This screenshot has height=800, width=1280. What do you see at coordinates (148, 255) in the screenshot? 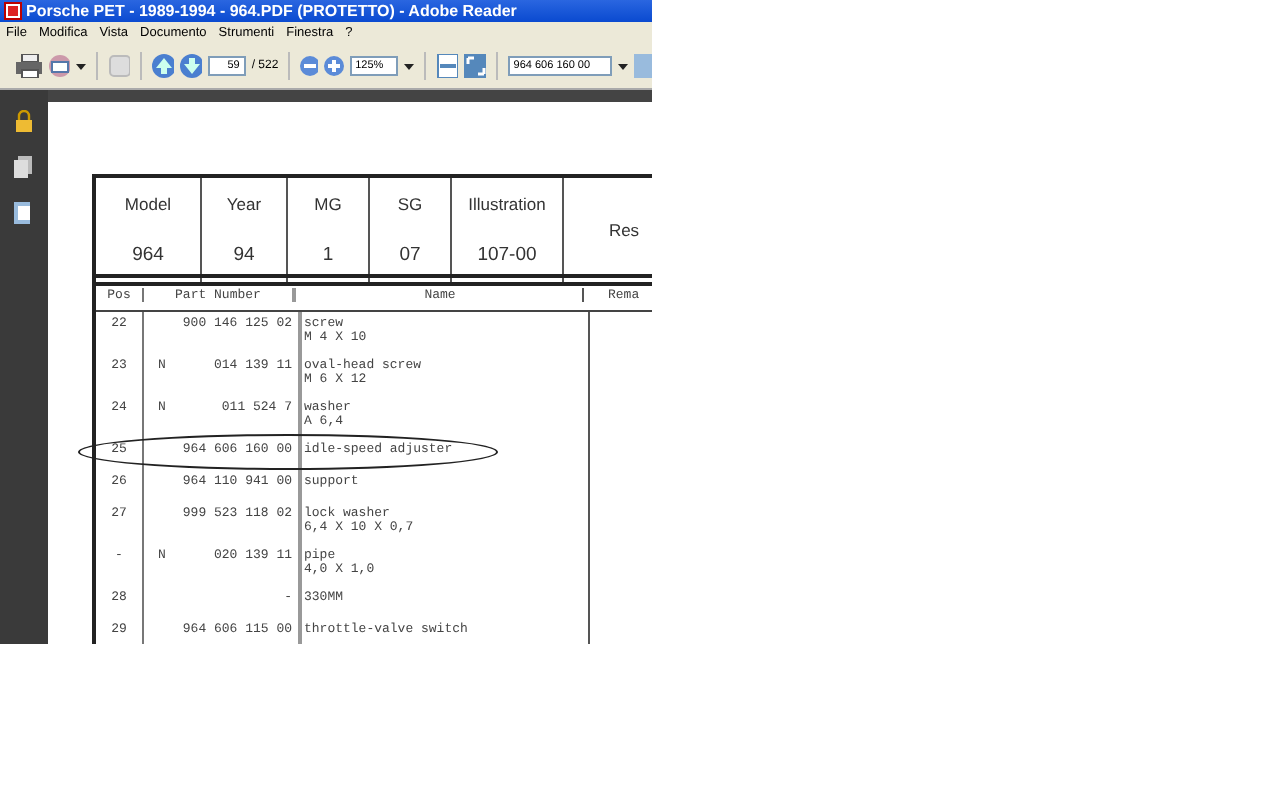
I see `header-value: 964` at bounding box center [148, 255].